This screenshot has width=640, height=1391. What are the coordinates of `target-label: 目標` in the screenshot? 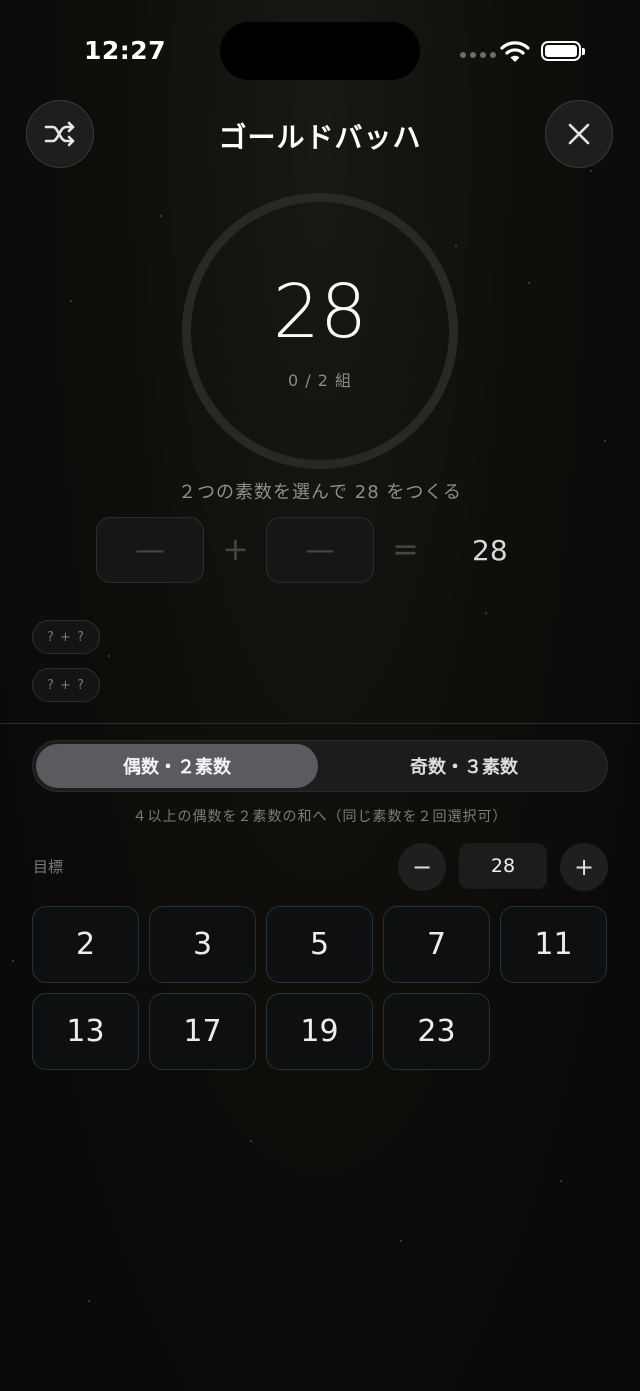 It's located at (48, 867).